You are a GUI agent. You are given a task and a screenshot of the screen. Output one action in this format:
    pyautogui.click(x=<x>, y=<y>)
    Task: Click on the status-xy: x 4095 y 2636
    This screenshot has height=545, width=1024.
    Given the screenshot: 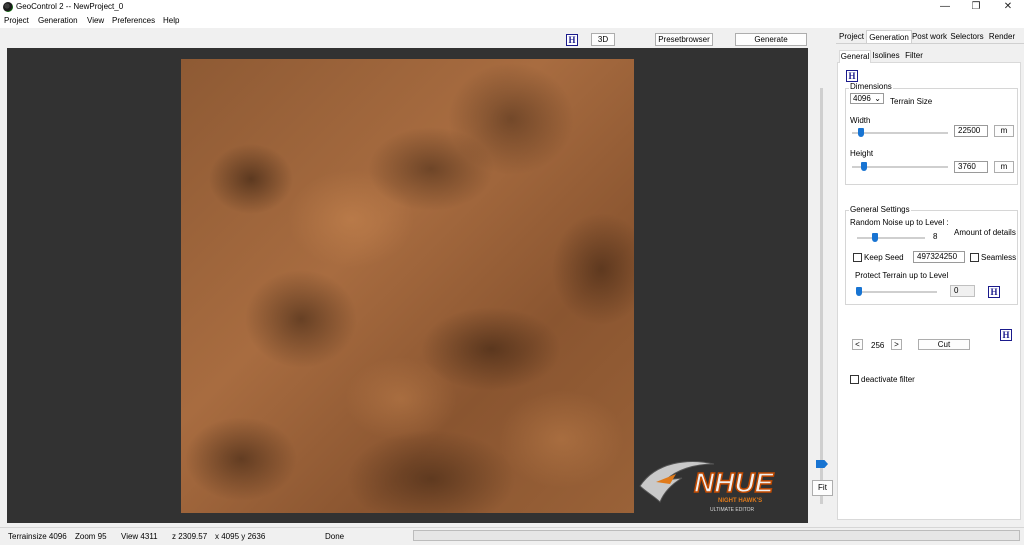 What is the action you would take?
    pyautogui.click(x=240, y=536)
    